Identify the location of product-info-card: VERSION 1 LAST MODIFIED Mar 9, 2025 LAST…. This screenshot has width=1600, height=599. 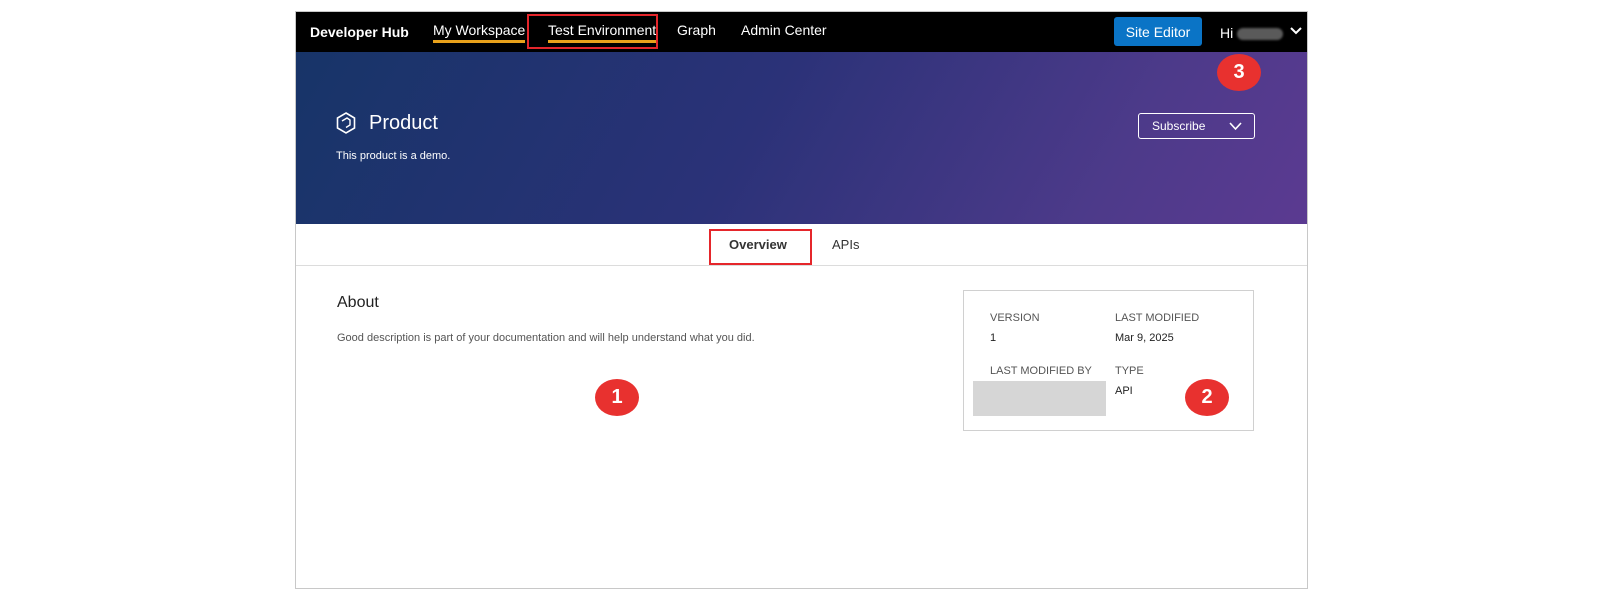
(1108, 360).